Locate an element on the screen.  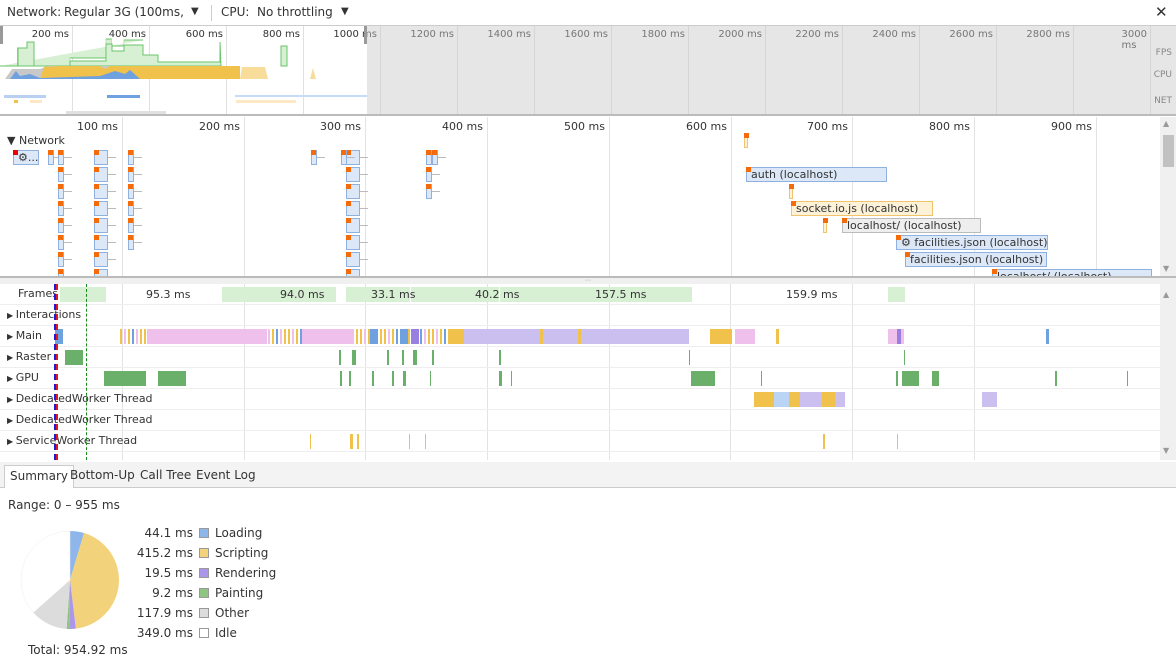
network-scrollbar: ▲ ▼ is located at coordinates (1168, 196).